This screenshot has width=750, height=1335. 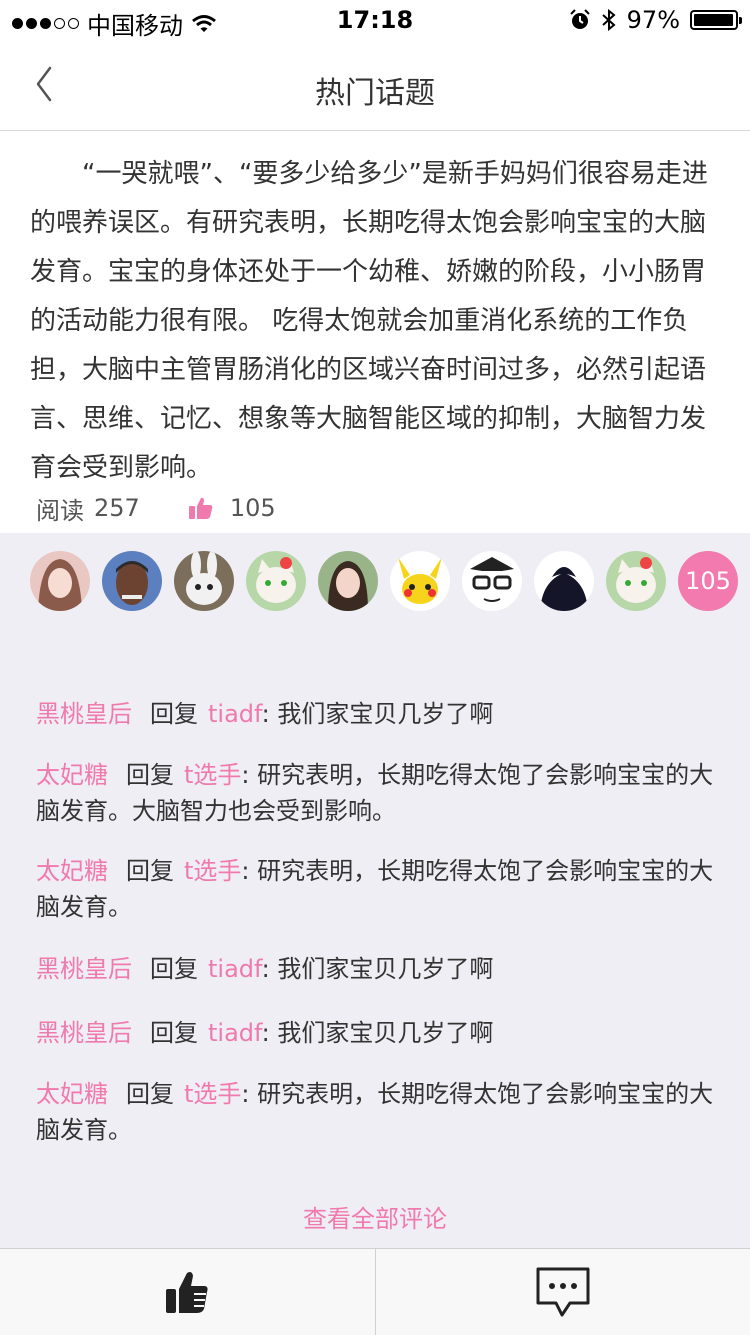 What do you see at coordinates (60, 508) in the screenshot?
I see `read-label: 阅读` at bounding box center [60, 508].